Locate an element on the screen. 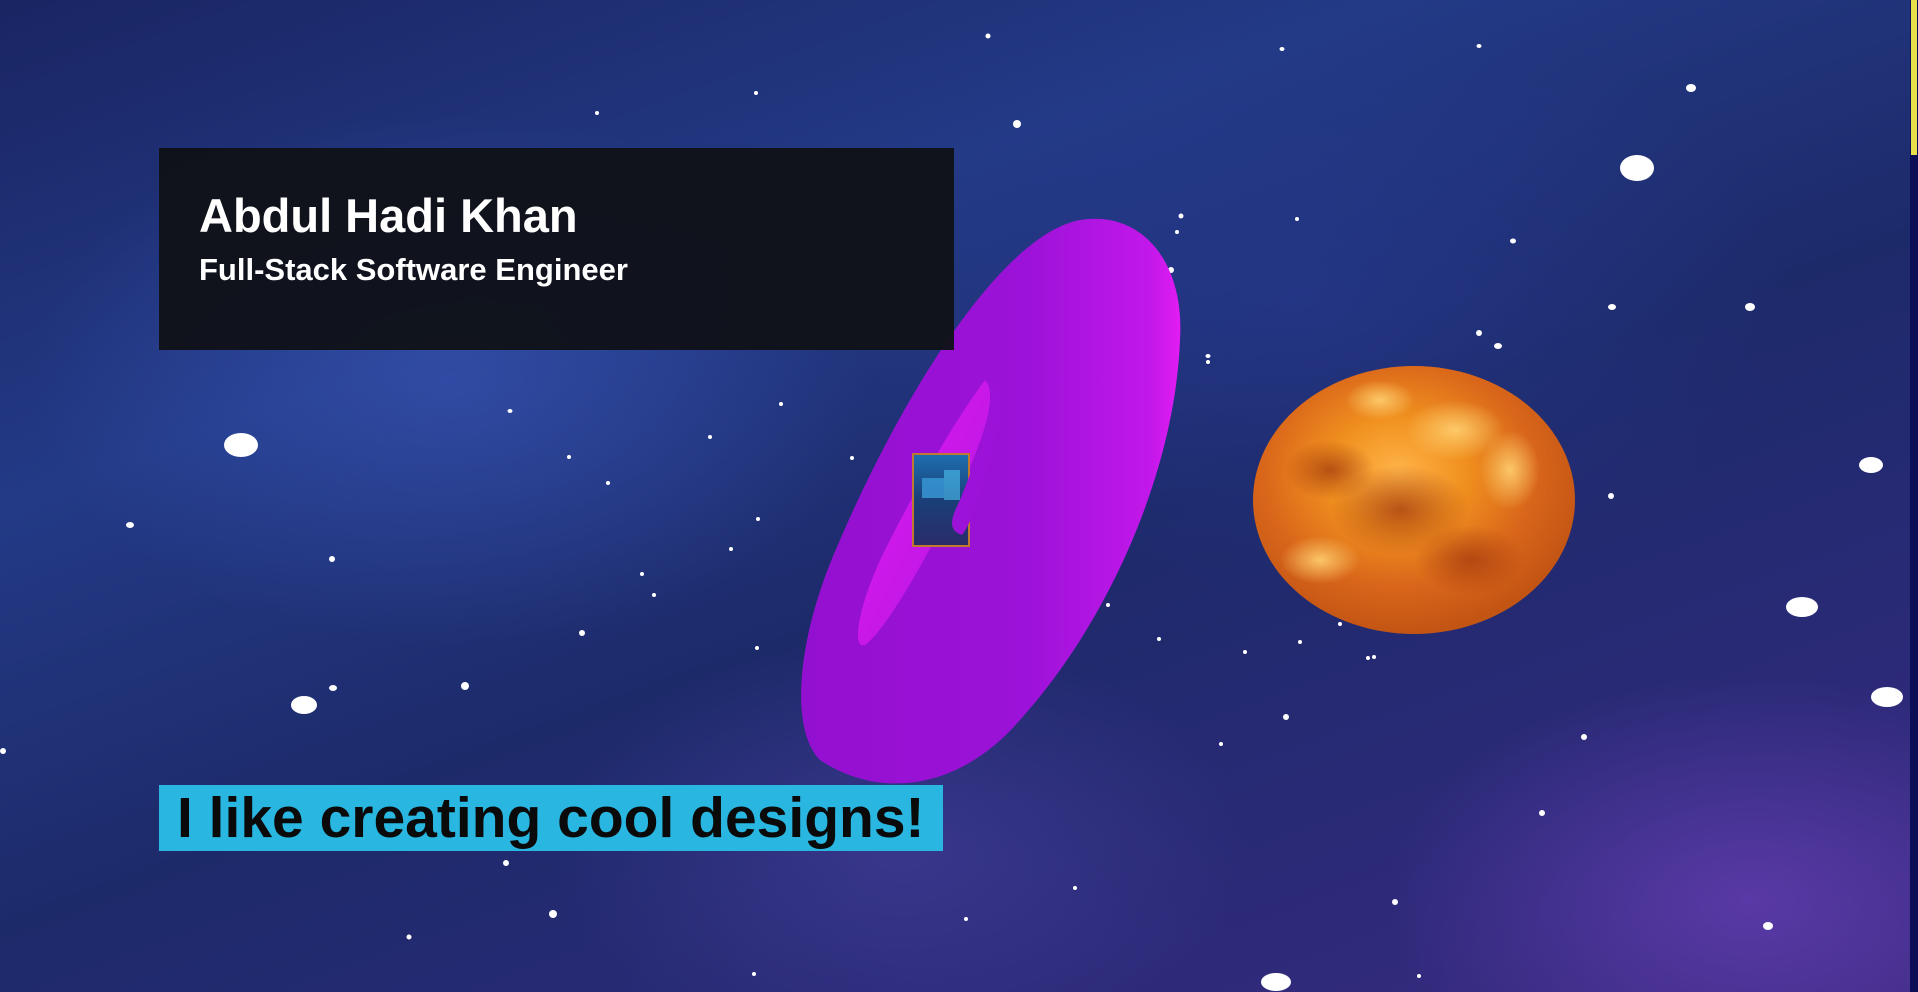 The width and height of the screenshot is (1918, 992). hero-role: Full-Stack Software Engineer is located at coordinates (413, 269).